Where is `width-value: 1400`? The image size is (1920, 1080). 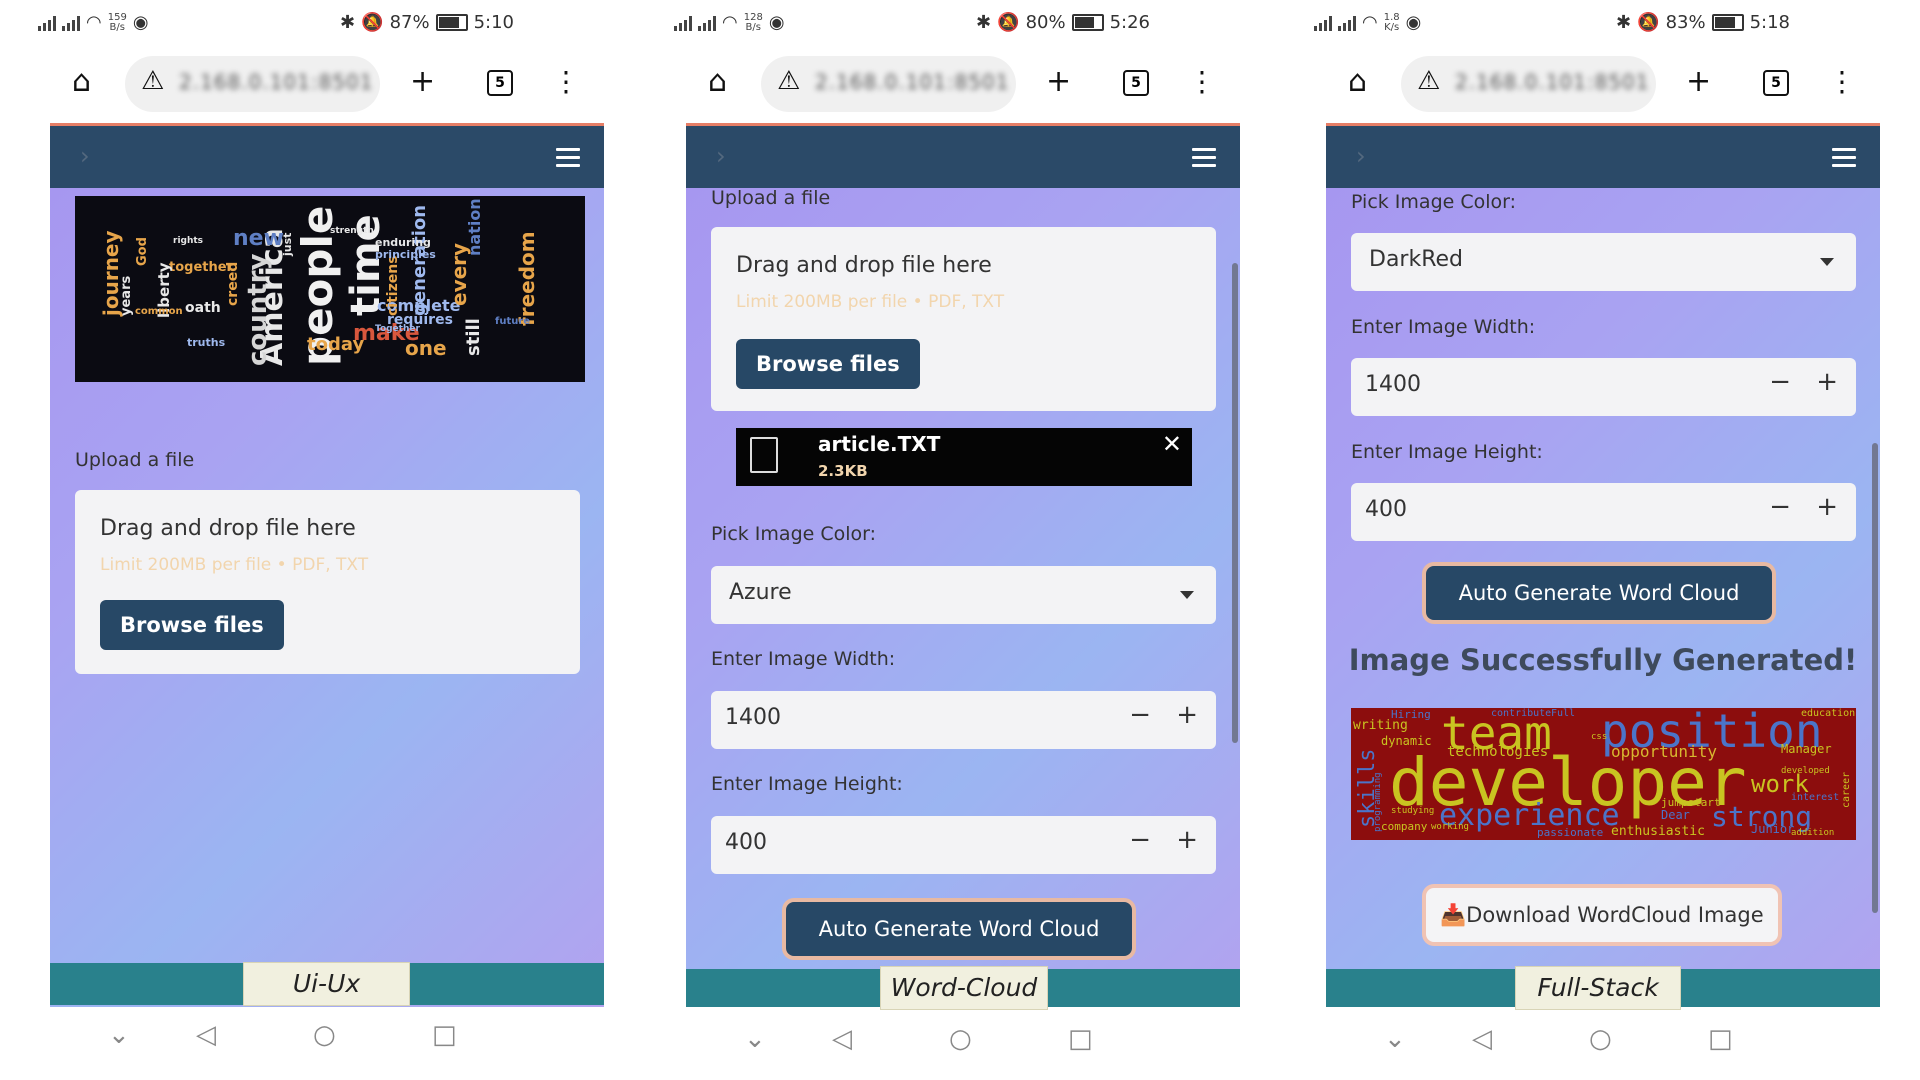
width-value: 1400 is located at coordinates (753, 717).